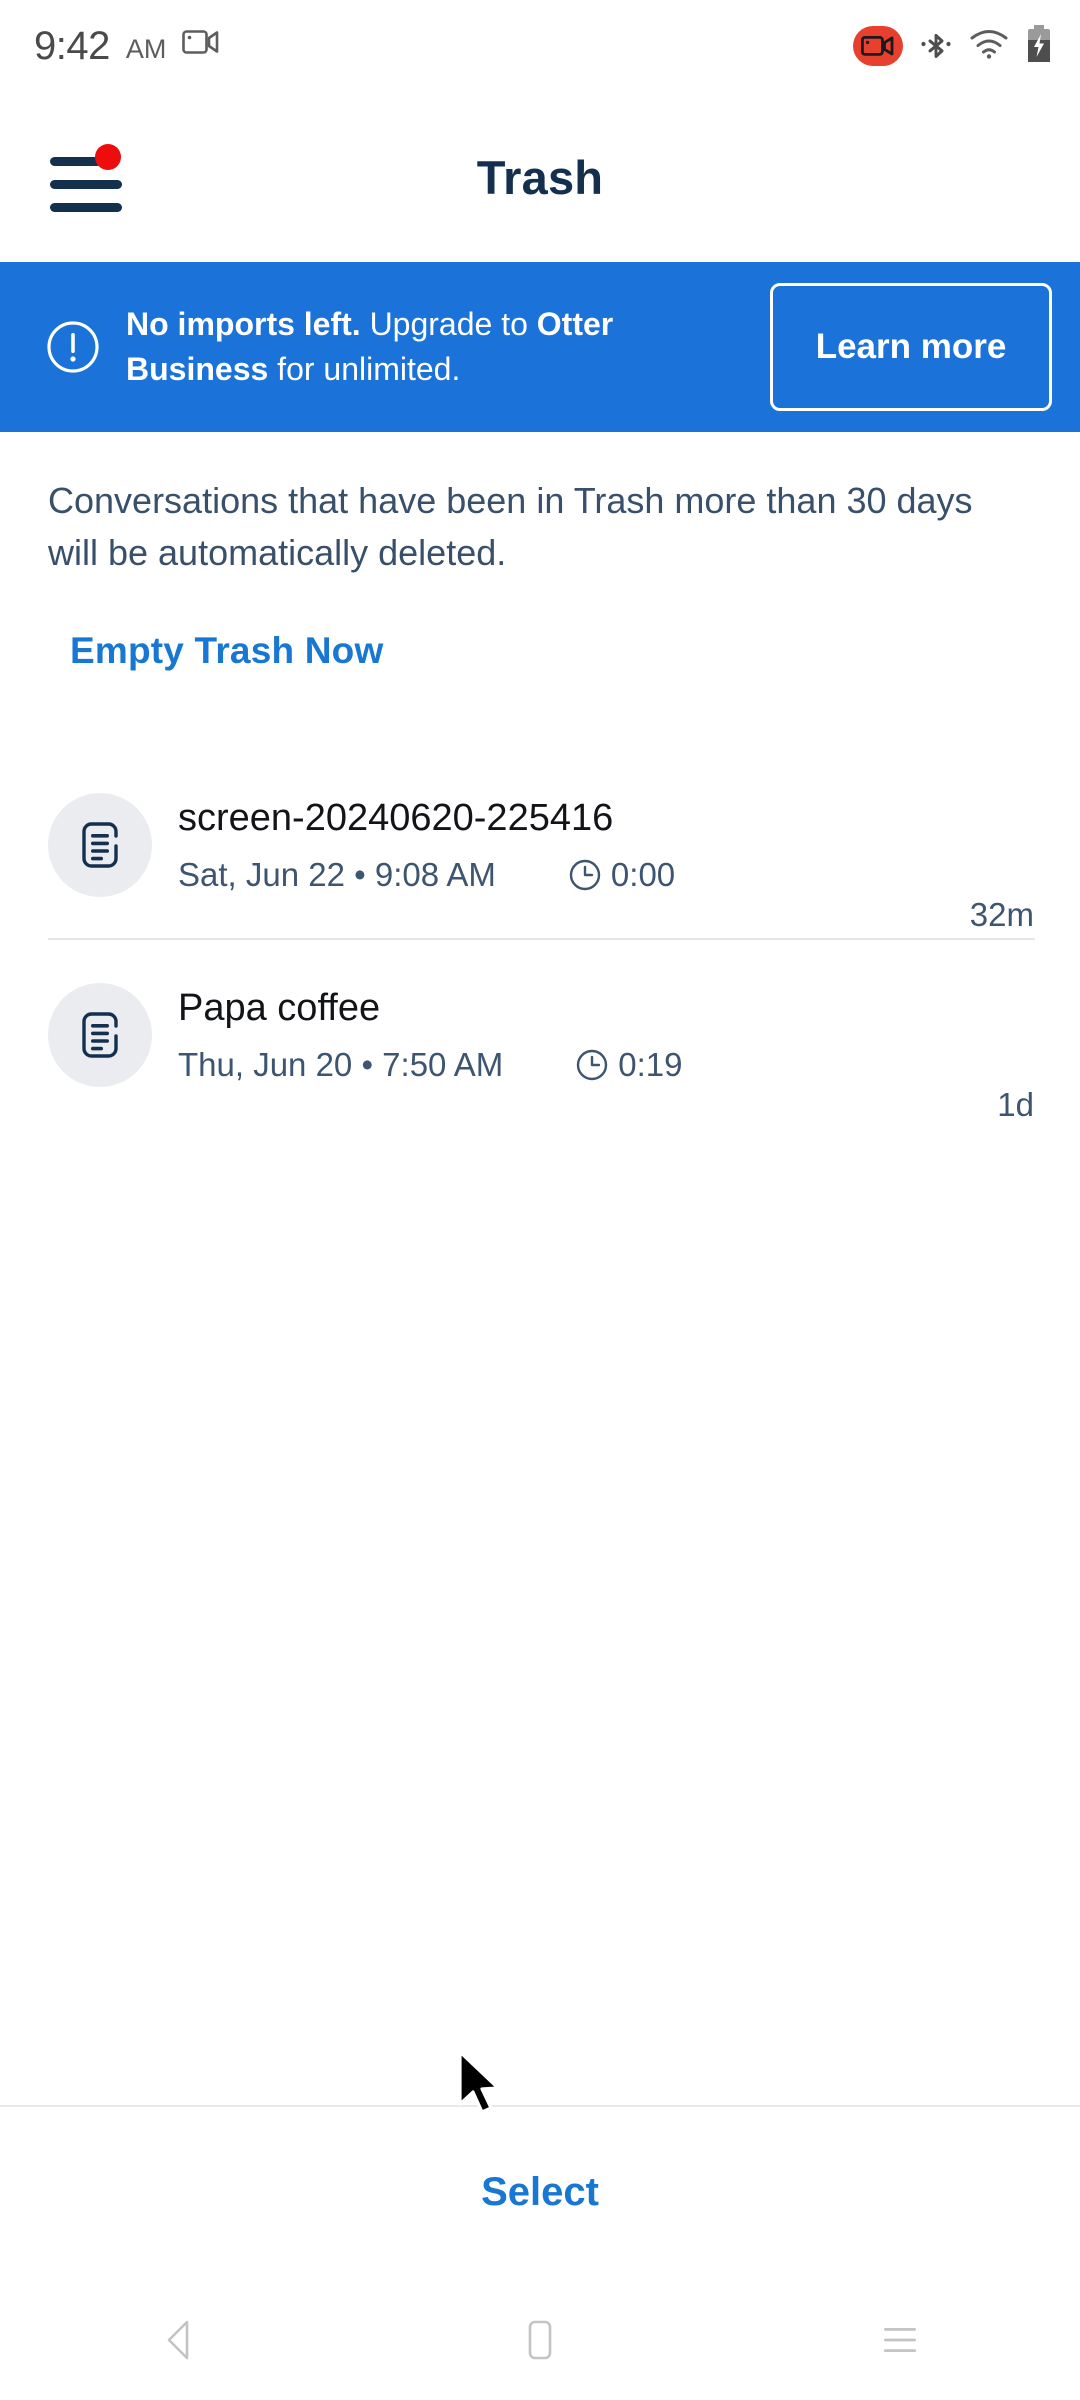  I want to click on banner-text-bold-1: No imports left., so click(243, 323).